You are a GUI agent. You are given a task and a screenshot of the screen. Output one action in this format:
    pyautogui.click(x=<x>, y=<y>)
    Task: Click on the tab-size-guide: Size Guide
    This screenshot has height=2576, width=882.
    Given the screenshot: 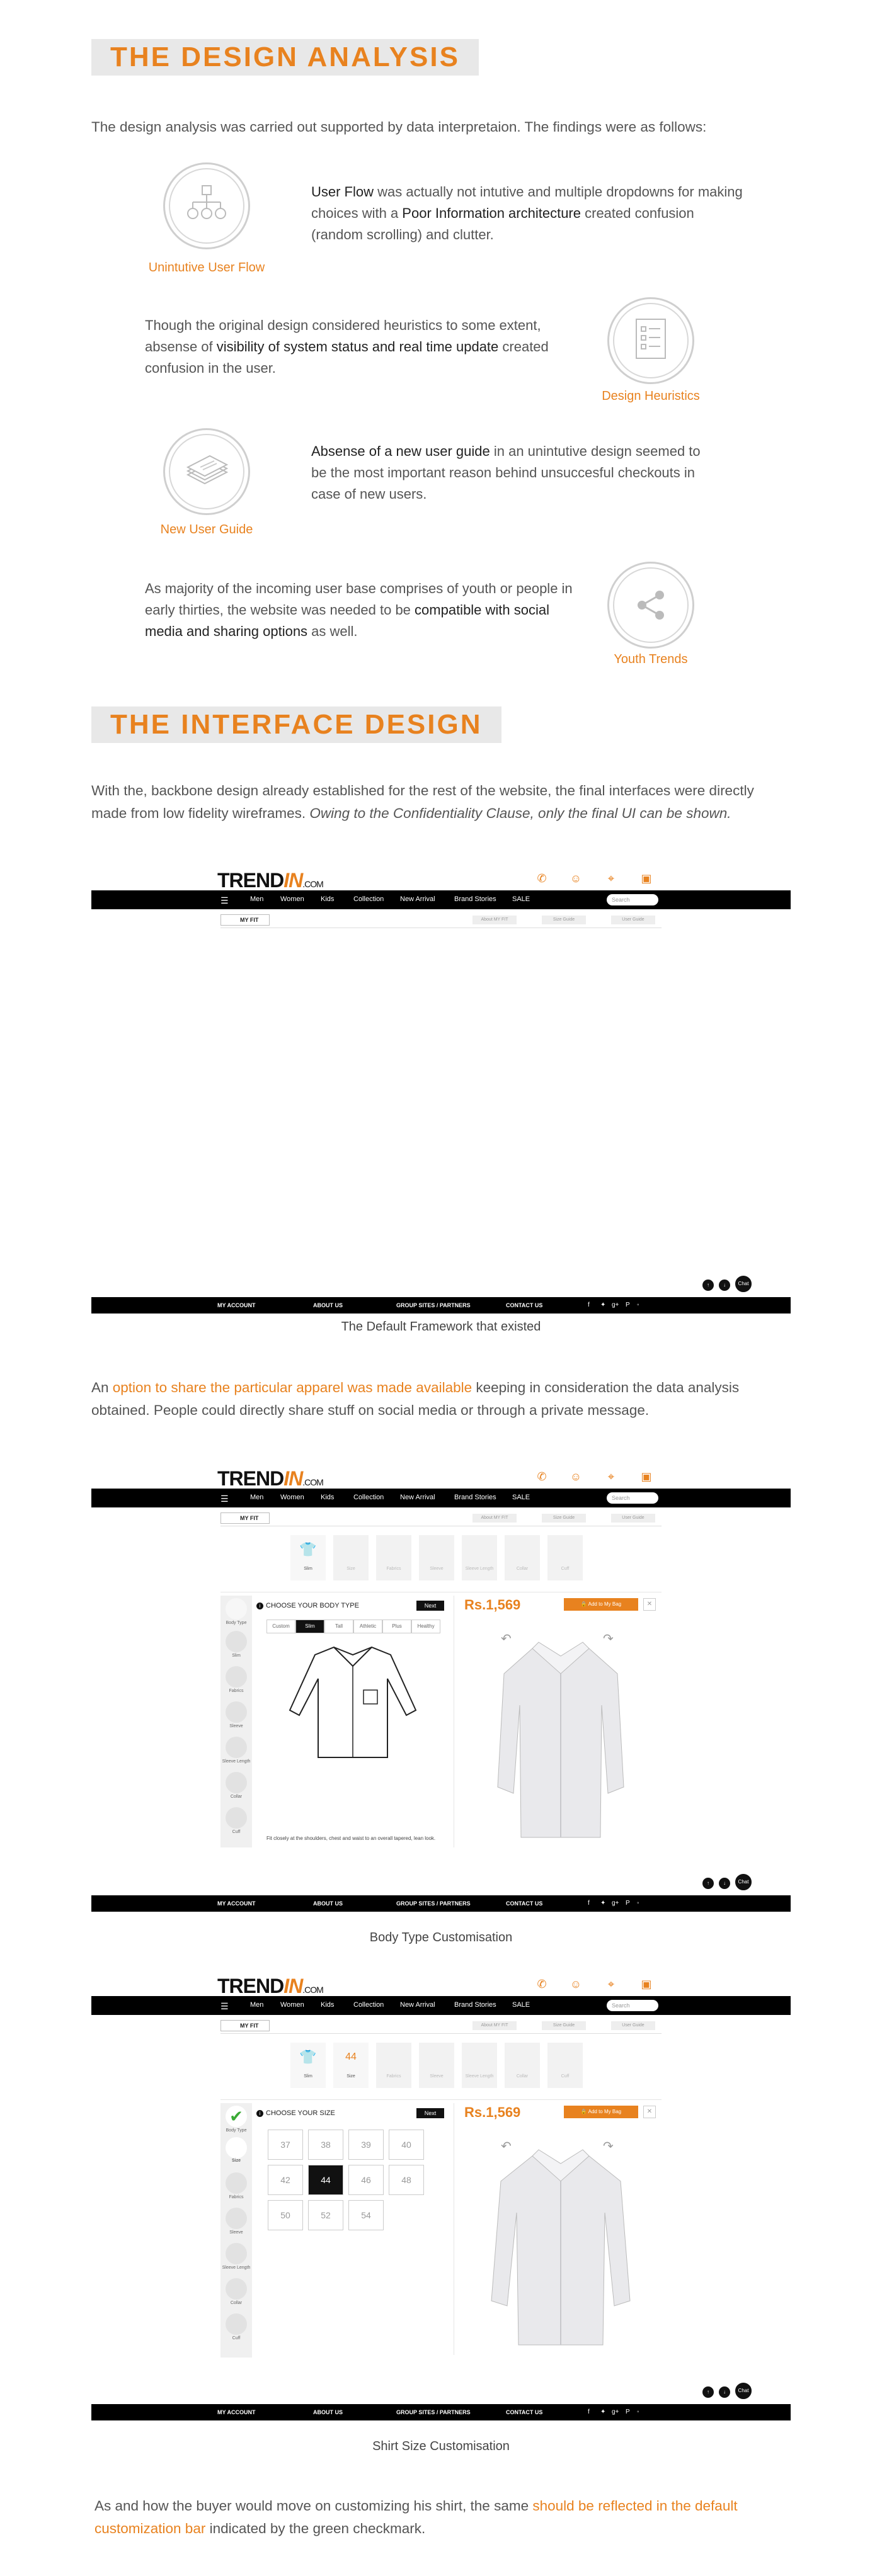 What is the action you would take?
    pyautogui.click(x=564, y=1518)
    